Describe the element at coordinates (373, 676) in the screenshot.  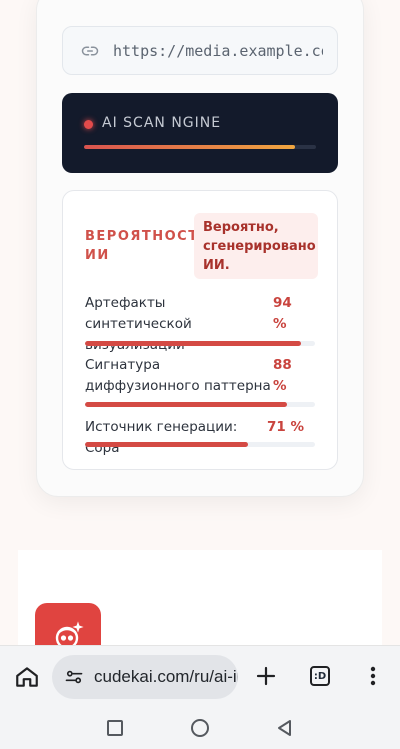
I see `menu-icon` at that location.